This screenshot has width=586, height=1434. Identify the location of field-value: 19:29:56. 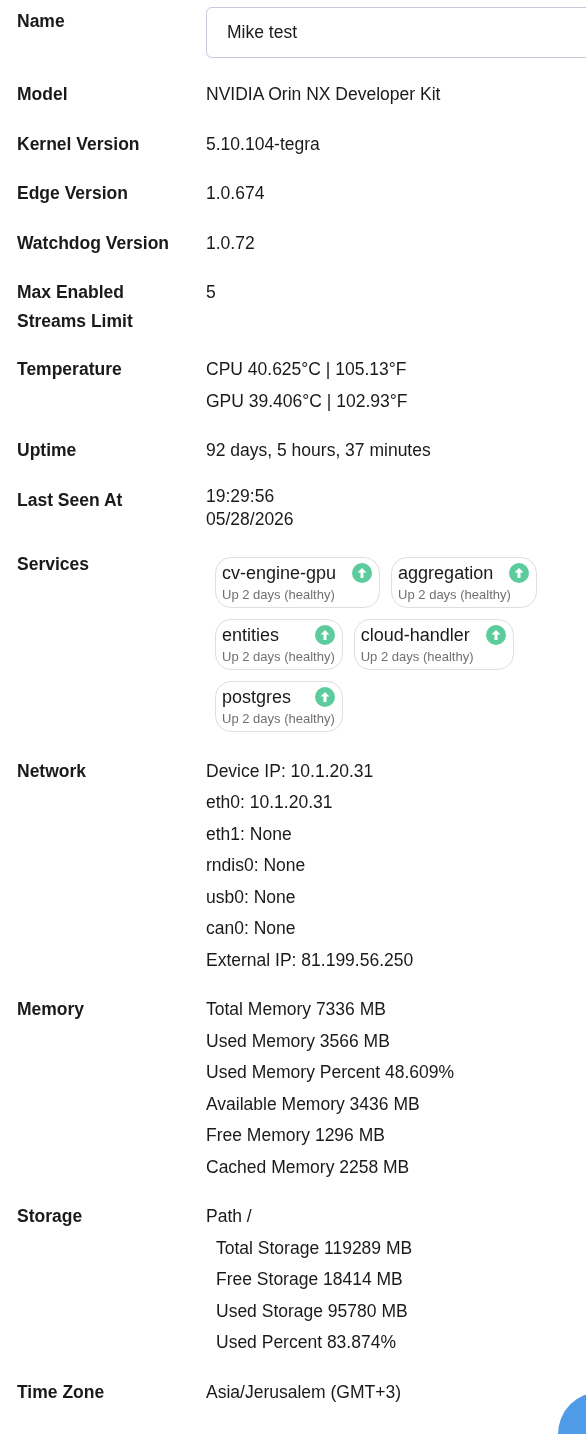
(241, 496).